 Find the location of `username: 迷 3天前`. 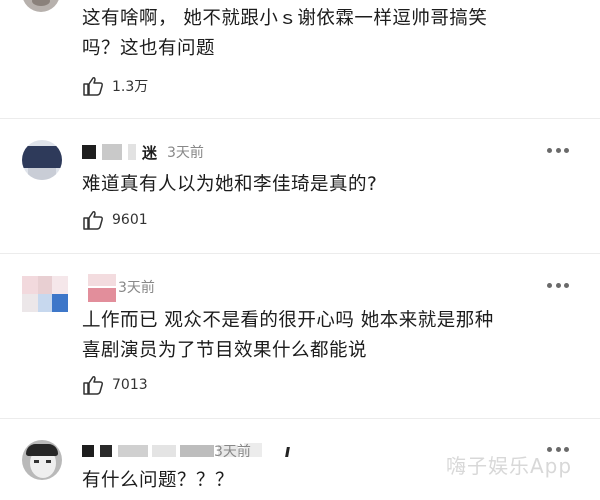

username: 迷 3天前 is located at coordinates (143, 152).